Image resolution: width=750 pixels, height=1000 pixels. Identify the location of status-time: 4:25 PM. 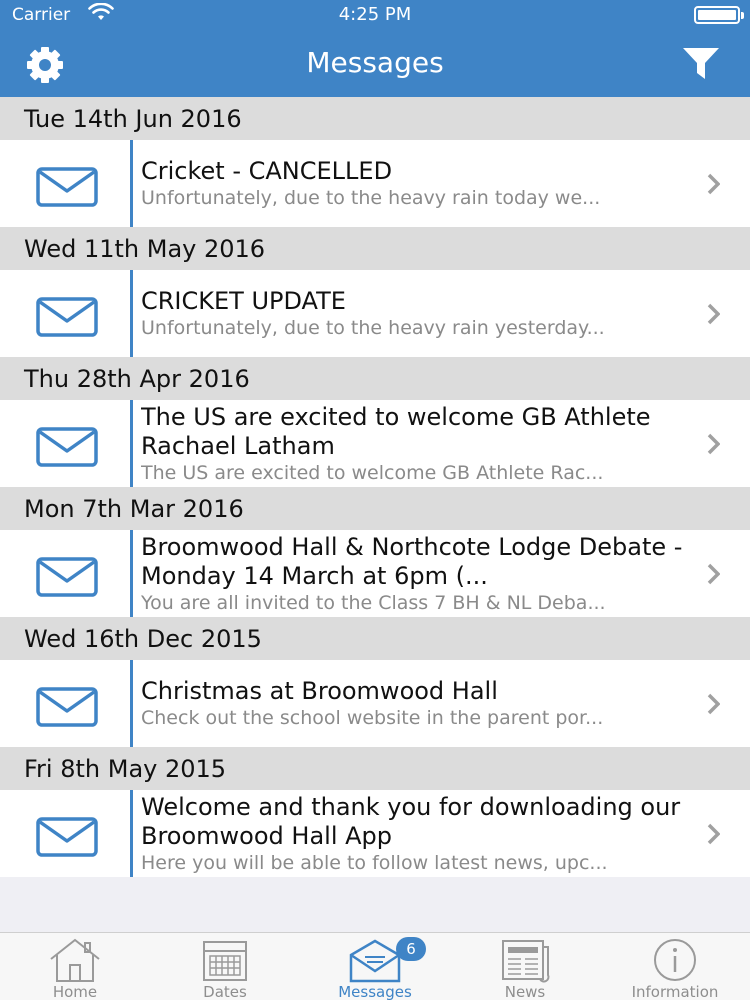
(375, 14).